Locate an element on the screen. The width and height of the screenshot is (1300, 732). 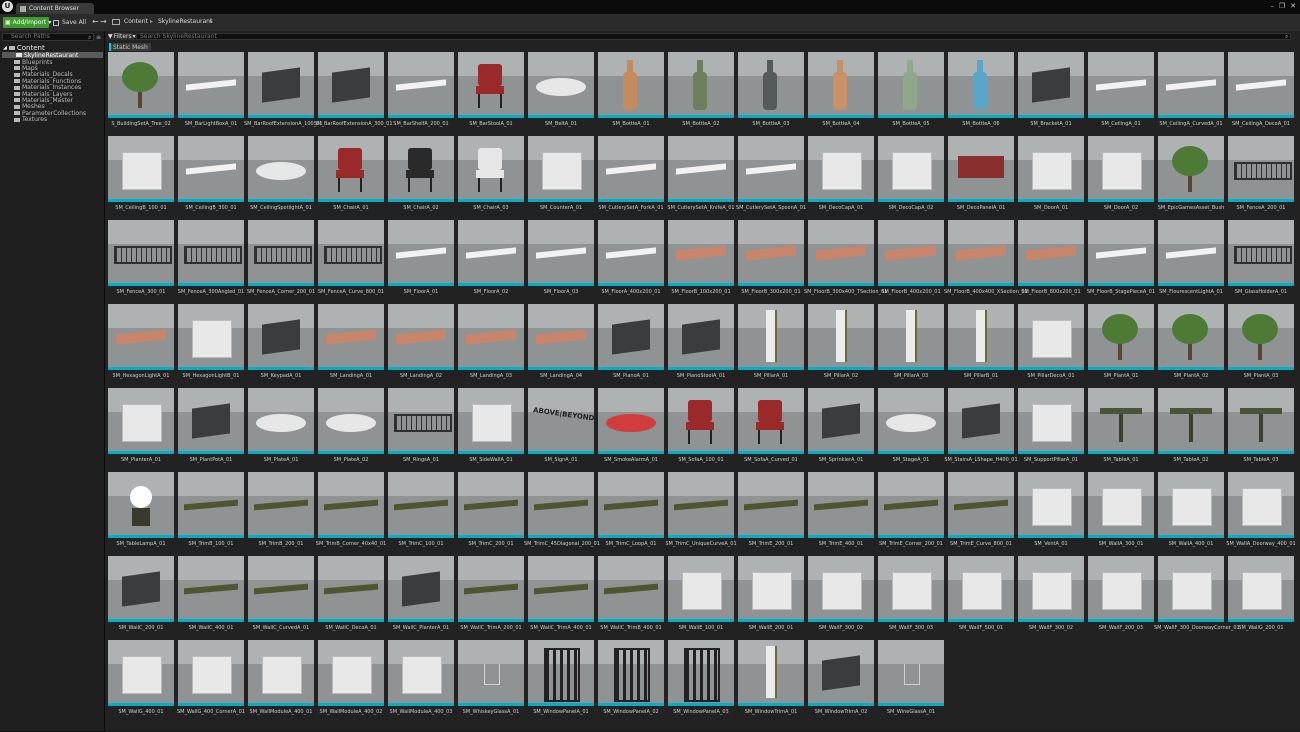
asset-tile: SM_CeilingA_01 is located at coordinates (1121, 92).